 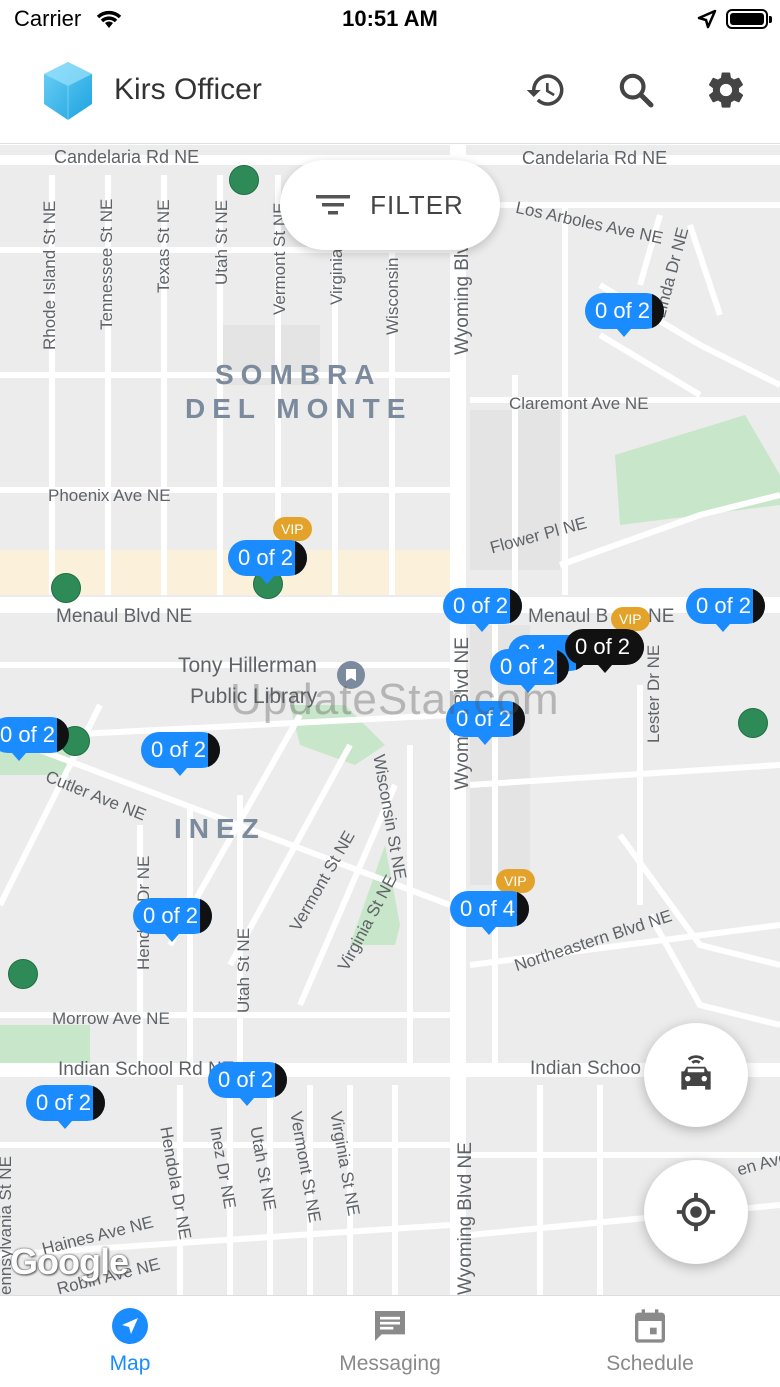 I want to click on nav-schedule: Schedule, so click(x=650, y=1341).